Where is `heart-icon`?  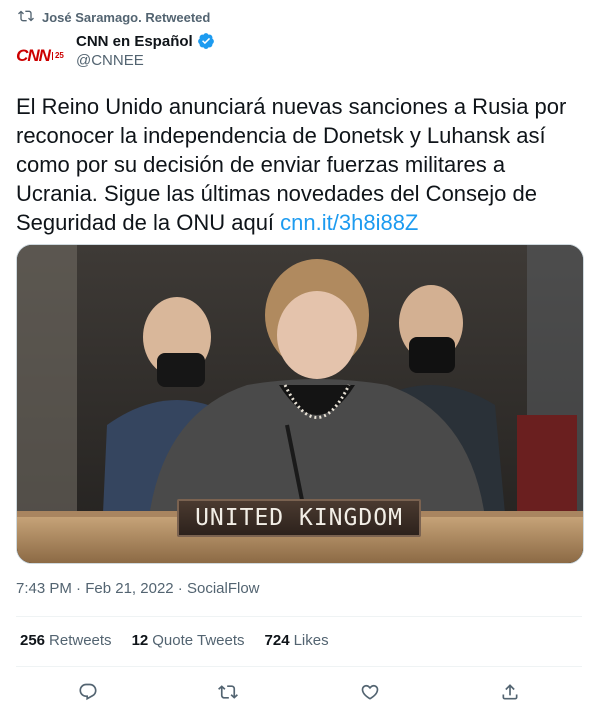 heart-icon is located at coordinates (370, 692).